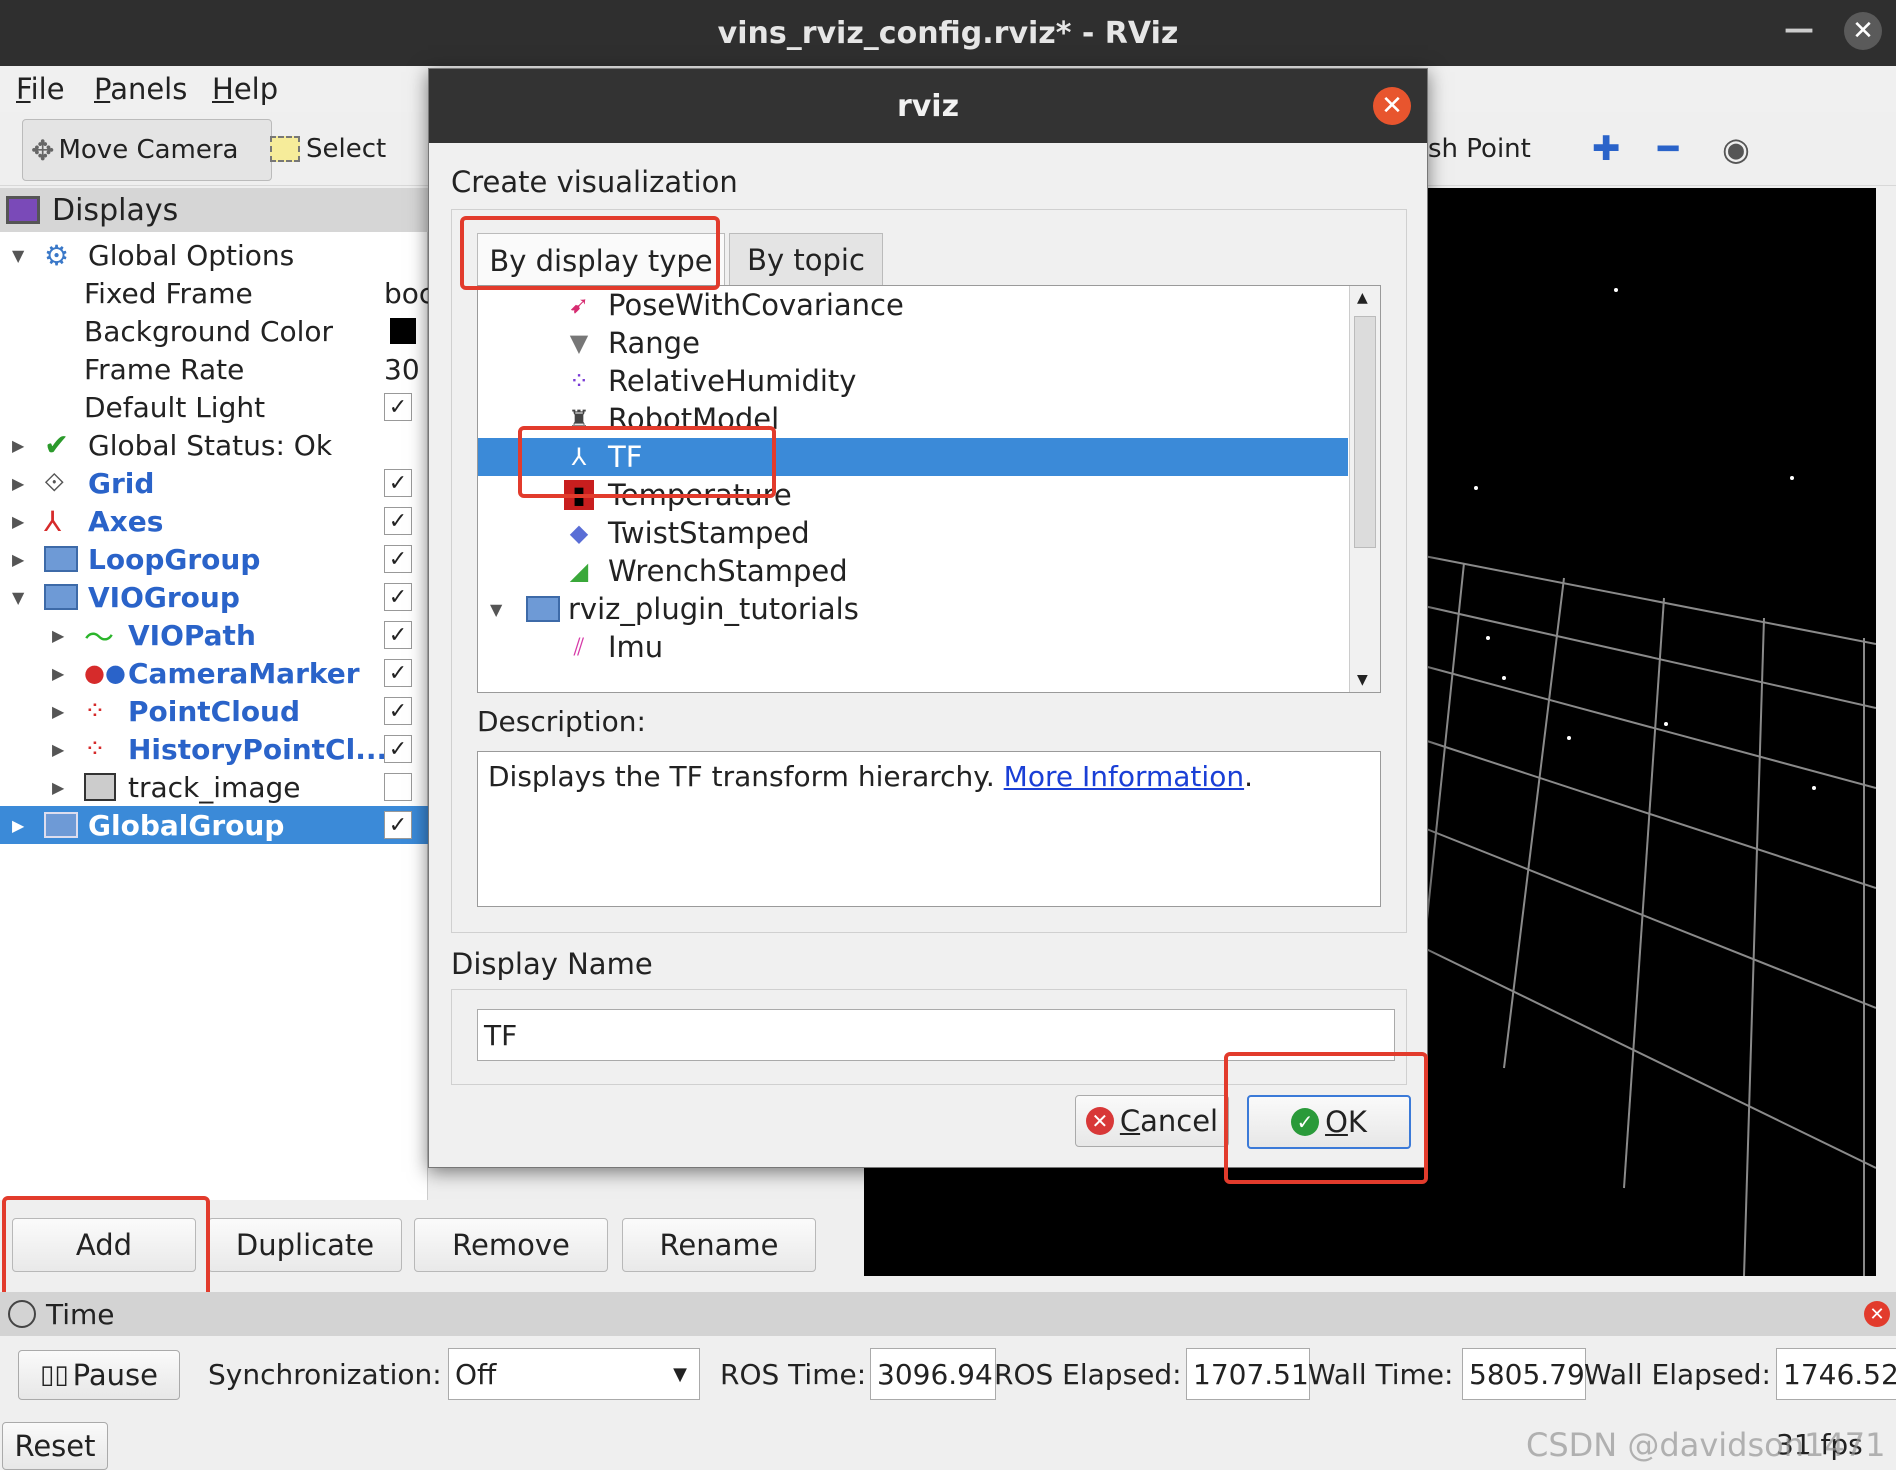 The image size is (1896, 1470). Describe the element at coordinates (1668, 149) in the screenshot. I see `zoom-out-icon: ━` at that location.